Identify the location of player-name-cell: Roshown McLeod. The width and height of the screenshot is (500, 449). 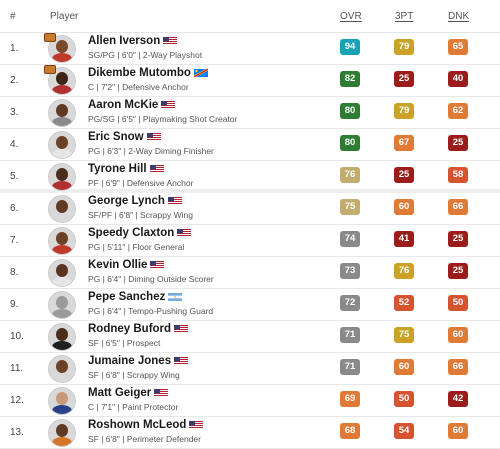
(146, 425).